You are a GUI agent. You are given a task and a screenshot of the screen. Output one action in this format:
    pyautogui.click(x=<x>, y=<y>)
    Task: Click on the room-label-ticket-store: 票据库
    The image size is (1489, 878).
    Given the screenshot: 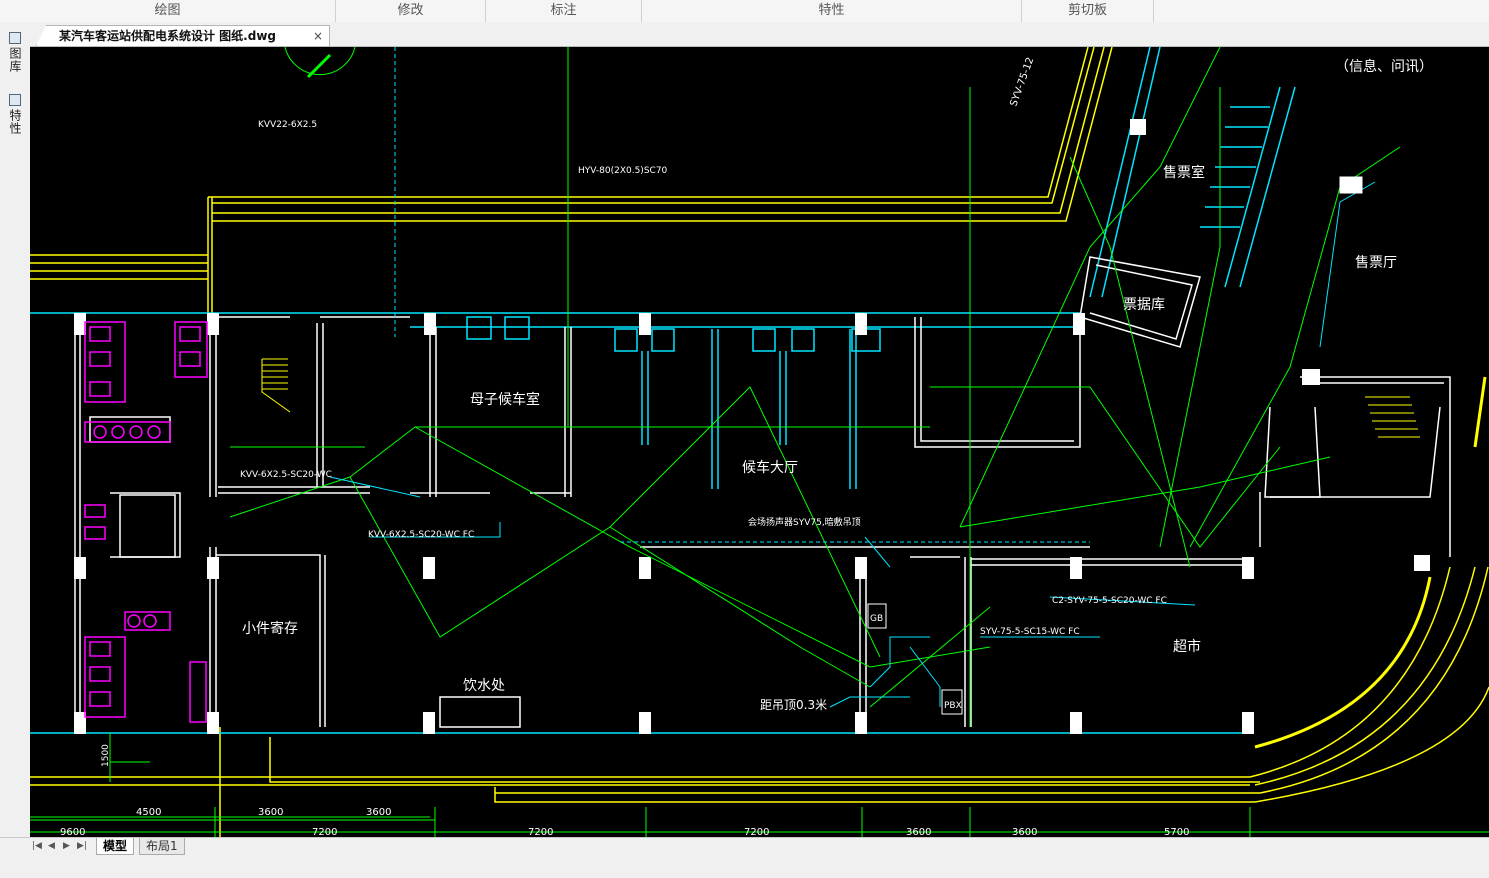 What is the action you would take?
    pyautogui.click(x=1144, y=305)
    